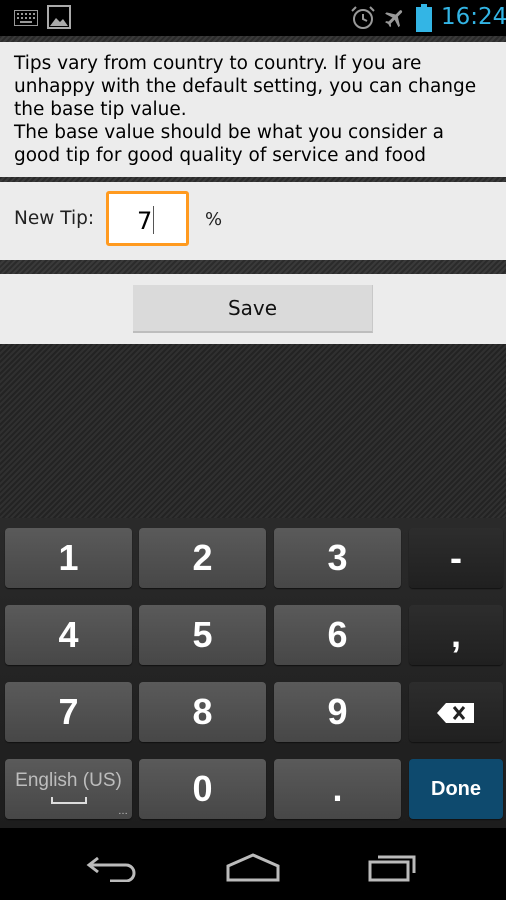 The height and width of the screenshot is (900, 506). I want to click on image-icon, so click(59, 17).